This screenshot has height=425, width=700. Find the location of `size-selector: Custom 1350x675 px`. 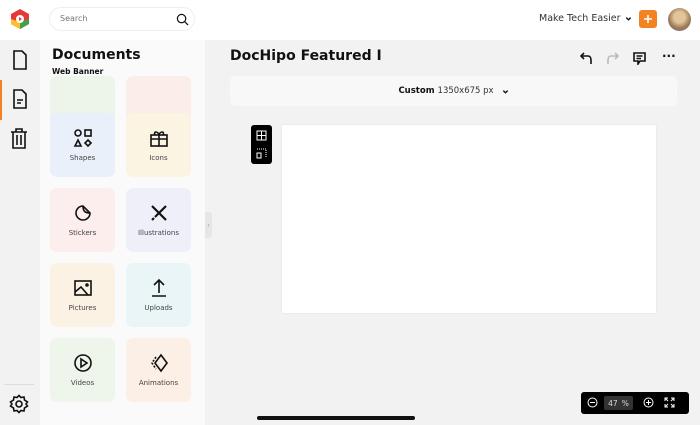

size-selector: Custom 1350x675 px is located at coordinates (453, 91).